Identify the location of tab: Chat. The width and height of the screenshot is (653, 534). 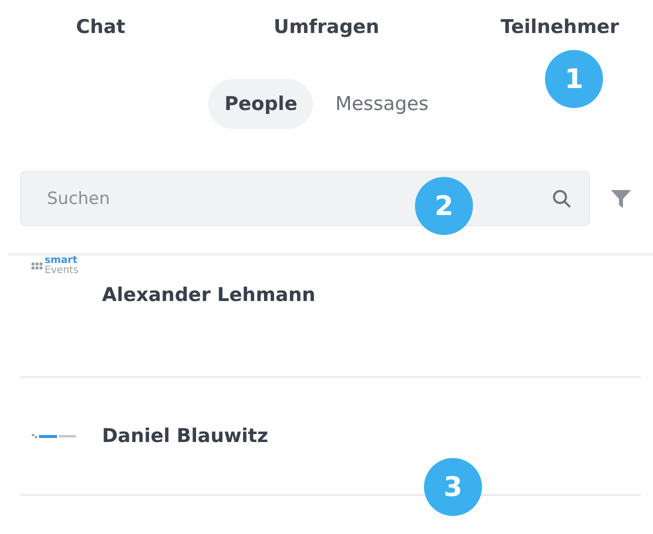
(101, 27).